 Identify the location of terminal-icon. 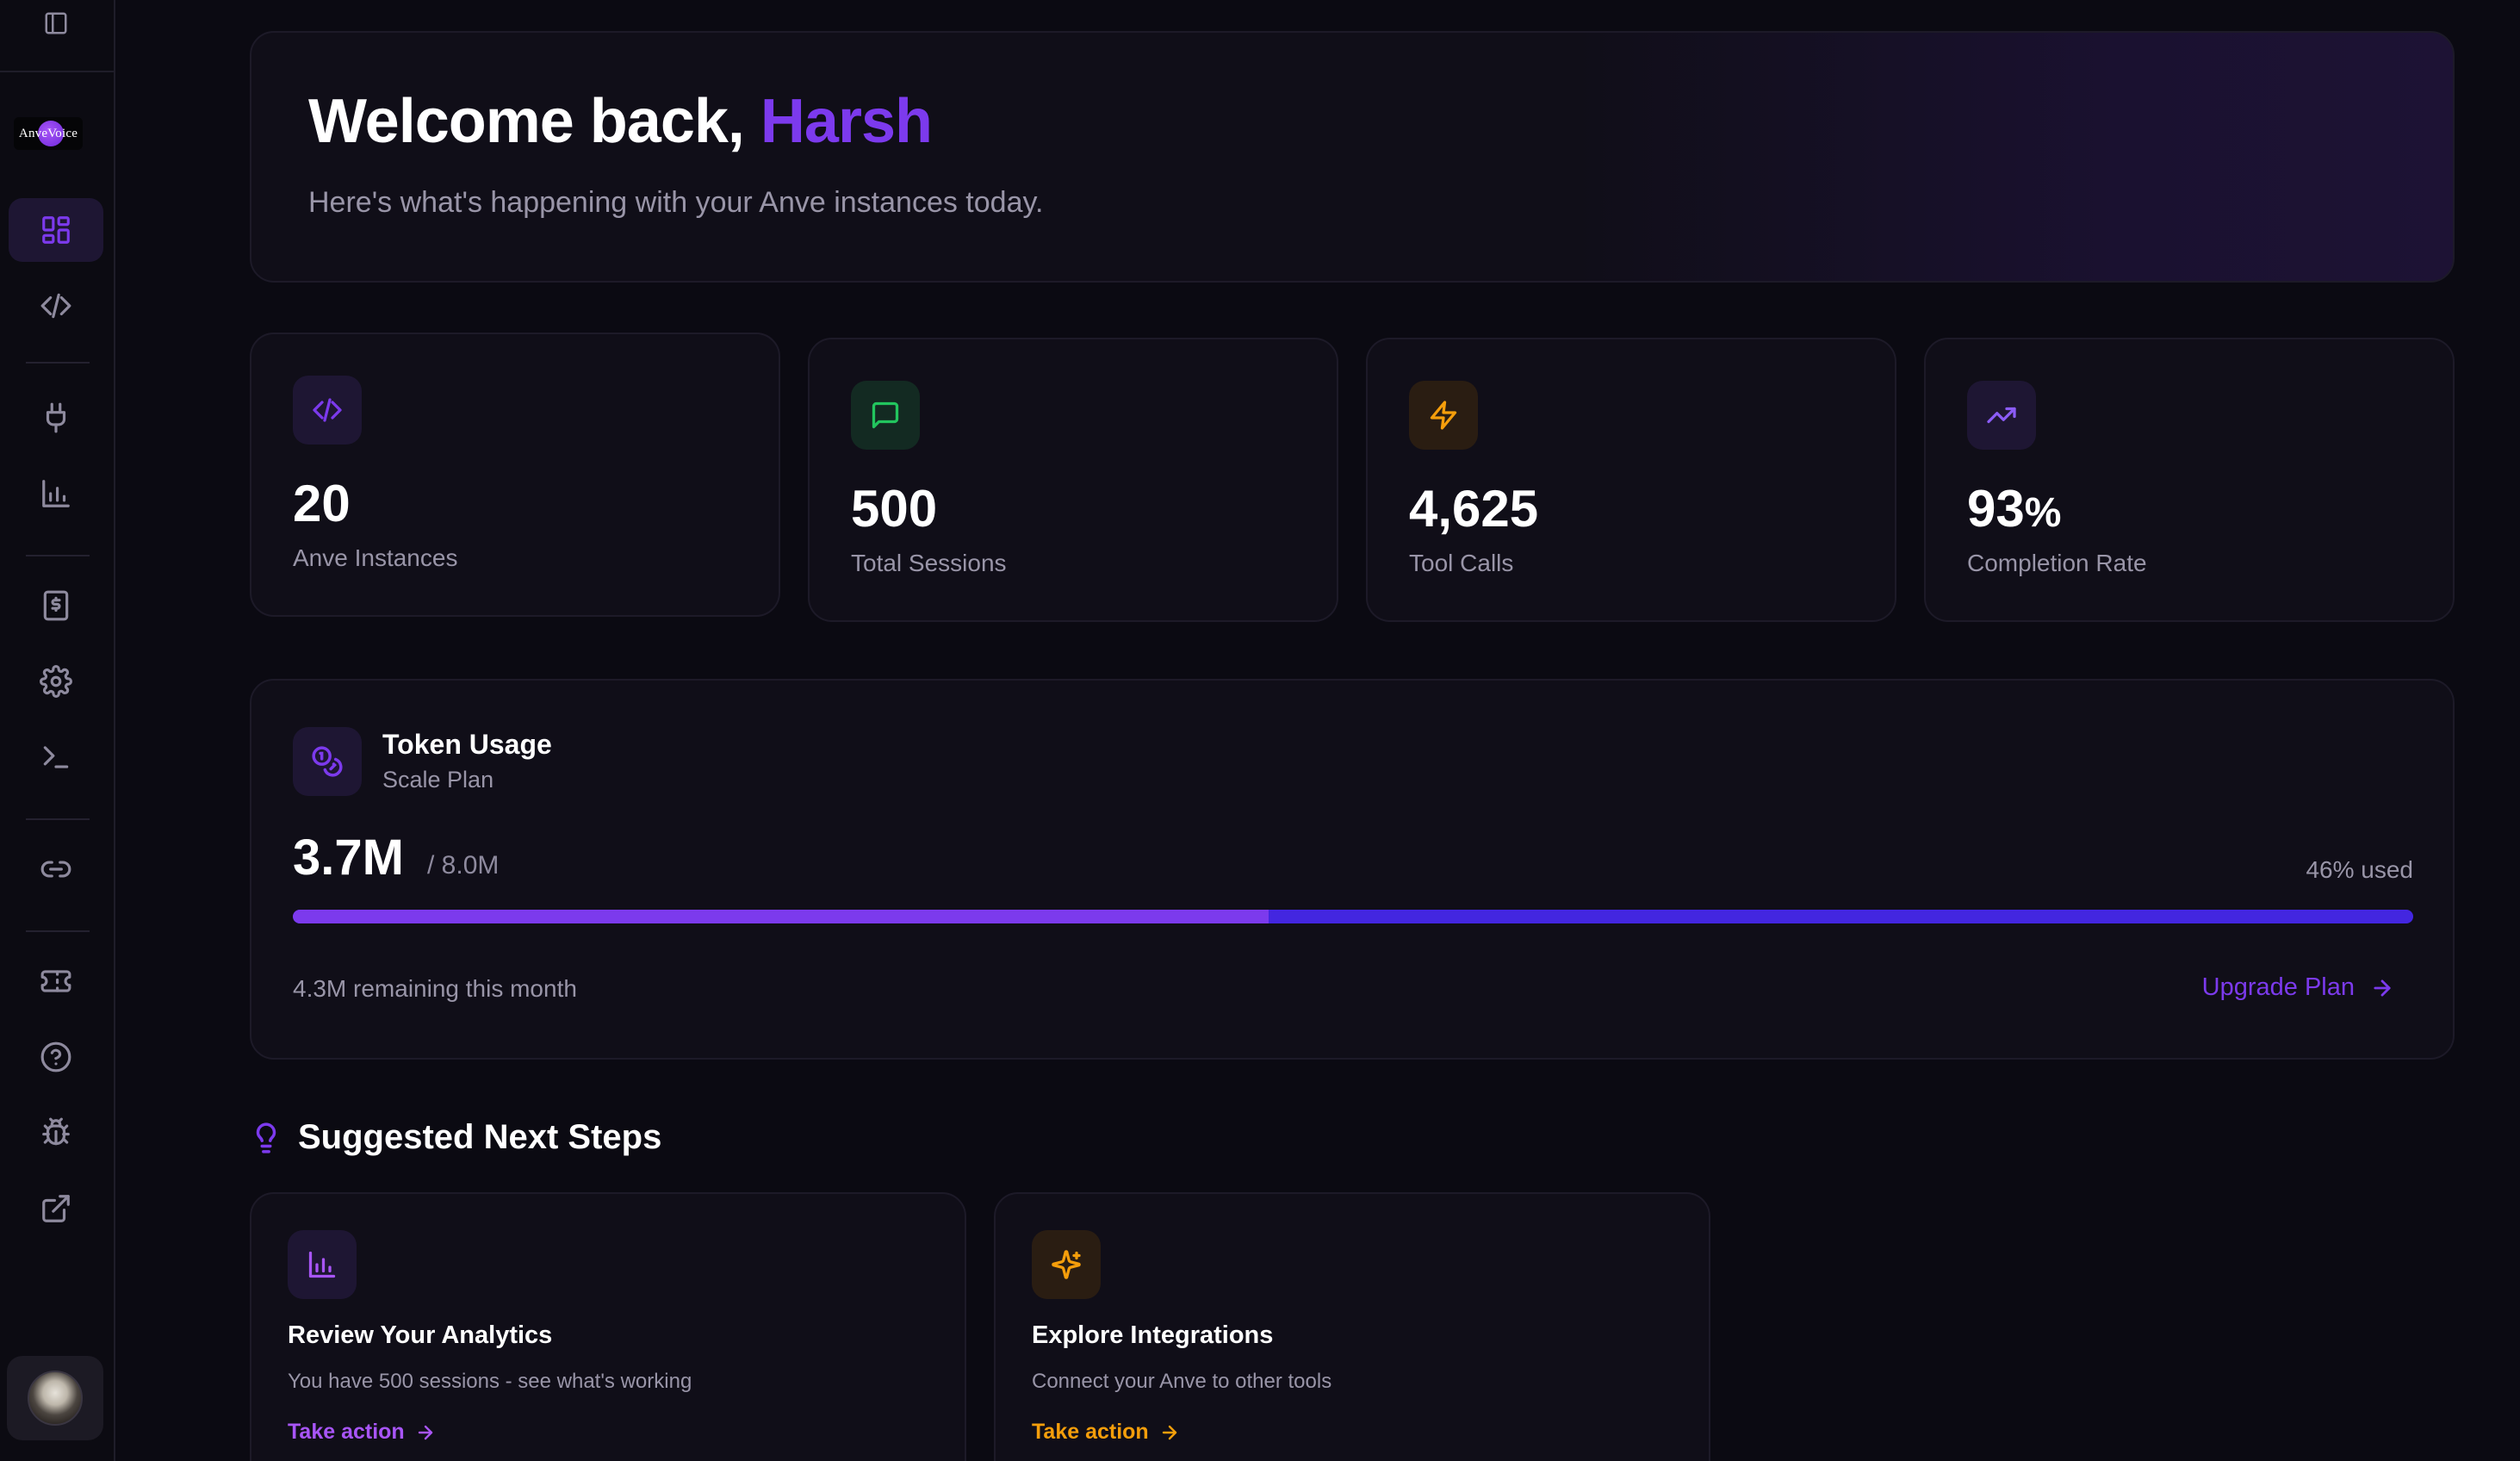
(56, 758).